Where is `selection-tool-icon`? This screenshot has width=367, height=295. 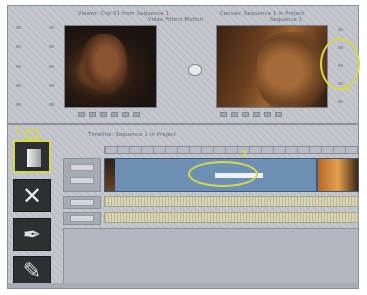 selection-tool-icon is located at coordinates (34, 158).